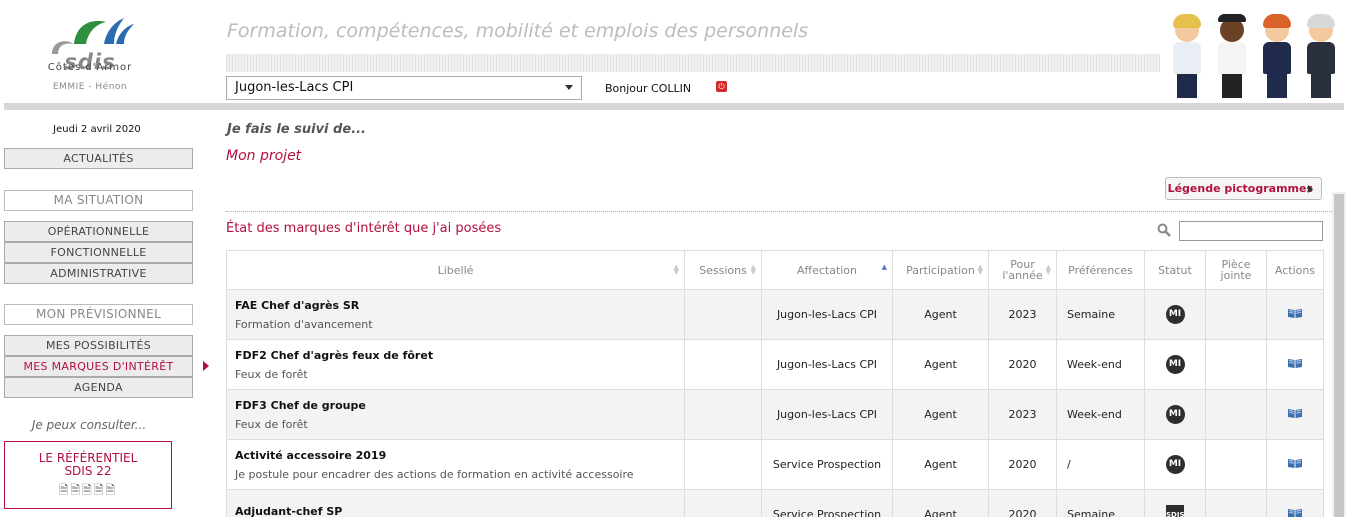  What do you see at coordinates (98, 158) in the screenshot?
I see `nav-actualites: ACTUALITÉS` at bounding box center [98, 158].